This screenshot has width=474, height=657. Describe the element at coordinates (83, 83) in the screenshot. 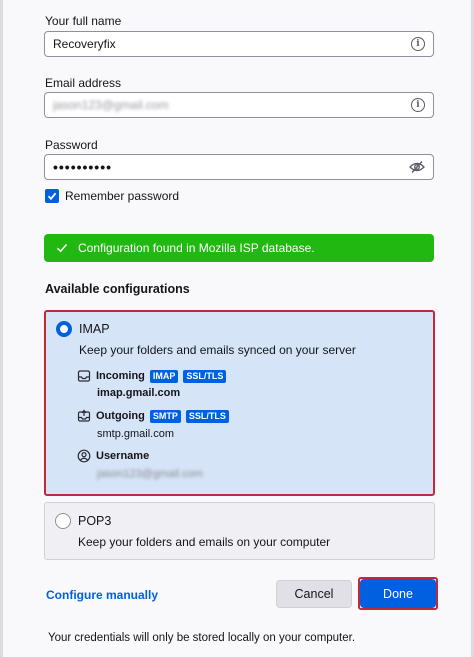

I see `email-label: Email address` at that location.